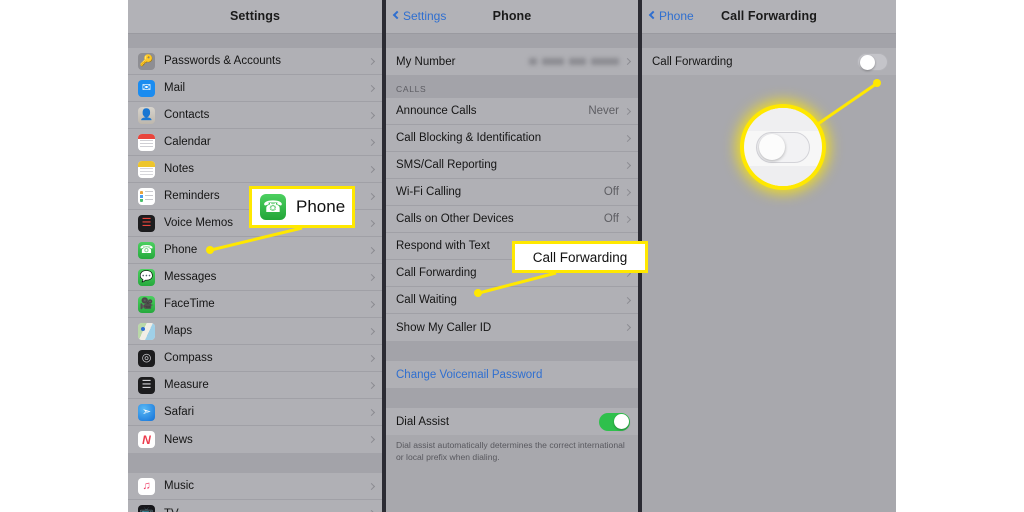 Image resolution: width=1024 pixels, height=512 pixels. I want to click on maps-icon, so click(146, 331).